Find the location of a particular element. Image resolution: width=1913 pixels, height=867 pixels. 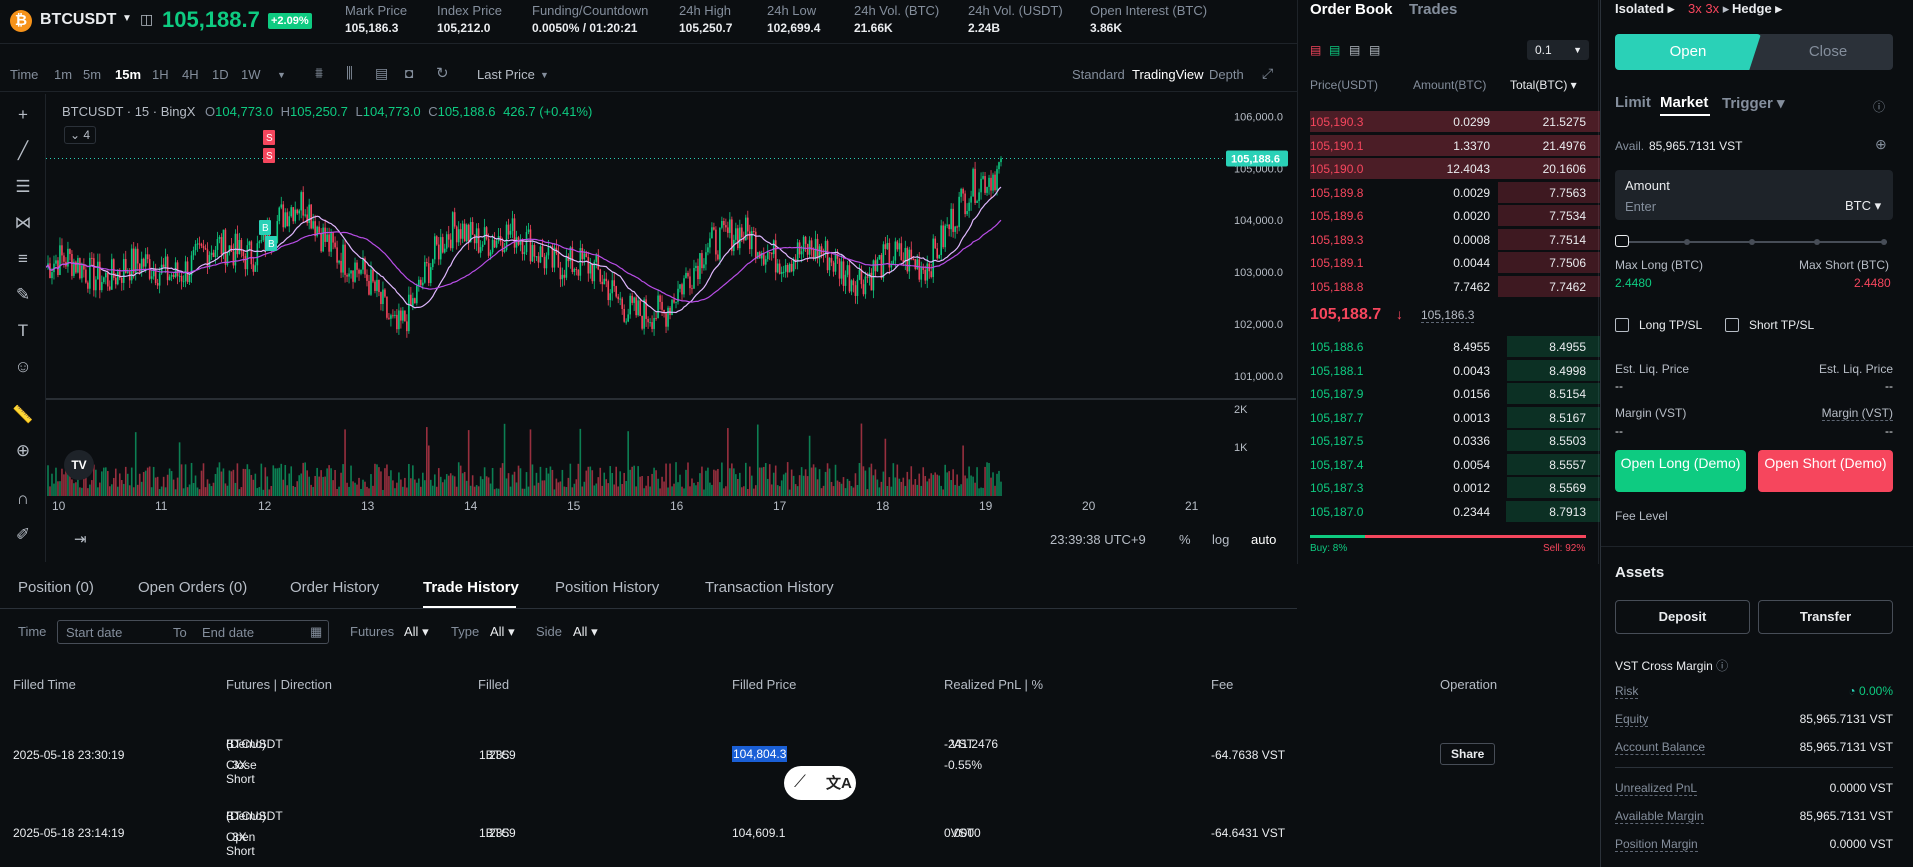

goto-date-icon: ⇥ is located at coordinates (80, 539).